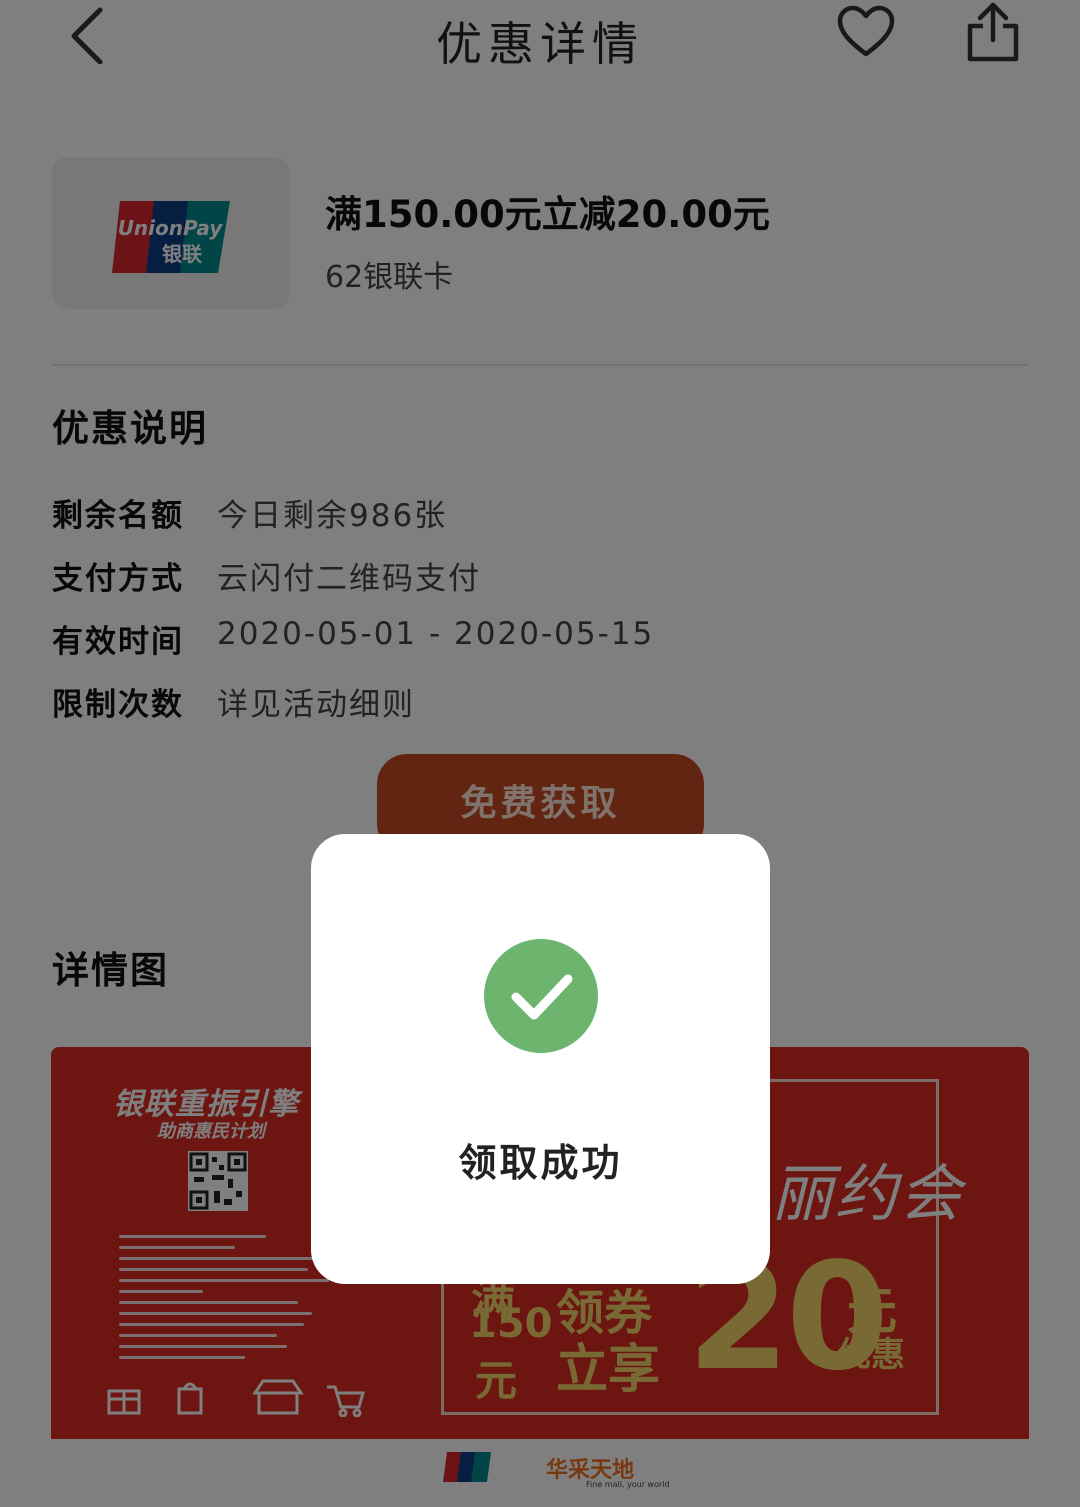 The height and width of the screenshot is (1507, 1080). Describe the element at coordinates (540, 1163) in the screenshot. I see `success-message: 领取成功` at that location.